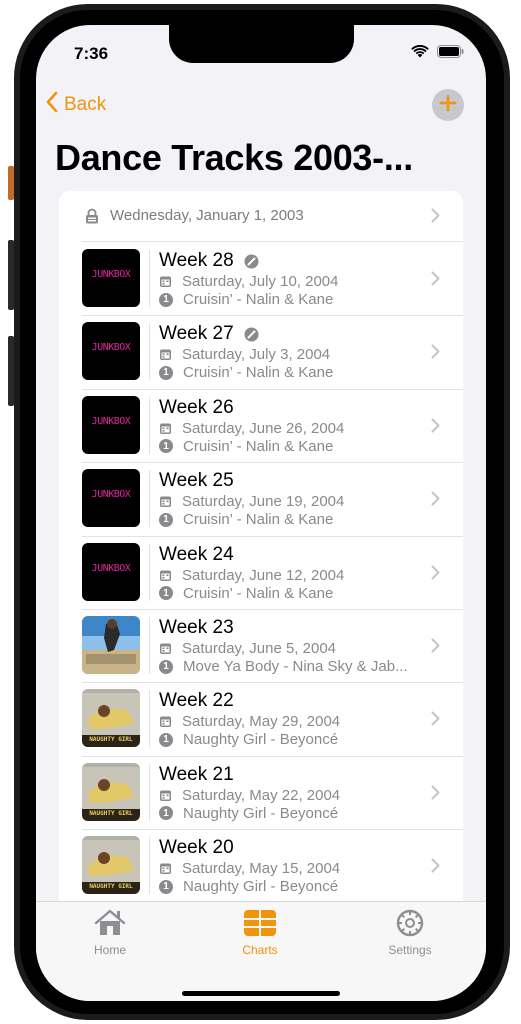  Describe the element at coordinates (196, 260) in the screenshot. I see `week-title-text: Week 28` at that location.